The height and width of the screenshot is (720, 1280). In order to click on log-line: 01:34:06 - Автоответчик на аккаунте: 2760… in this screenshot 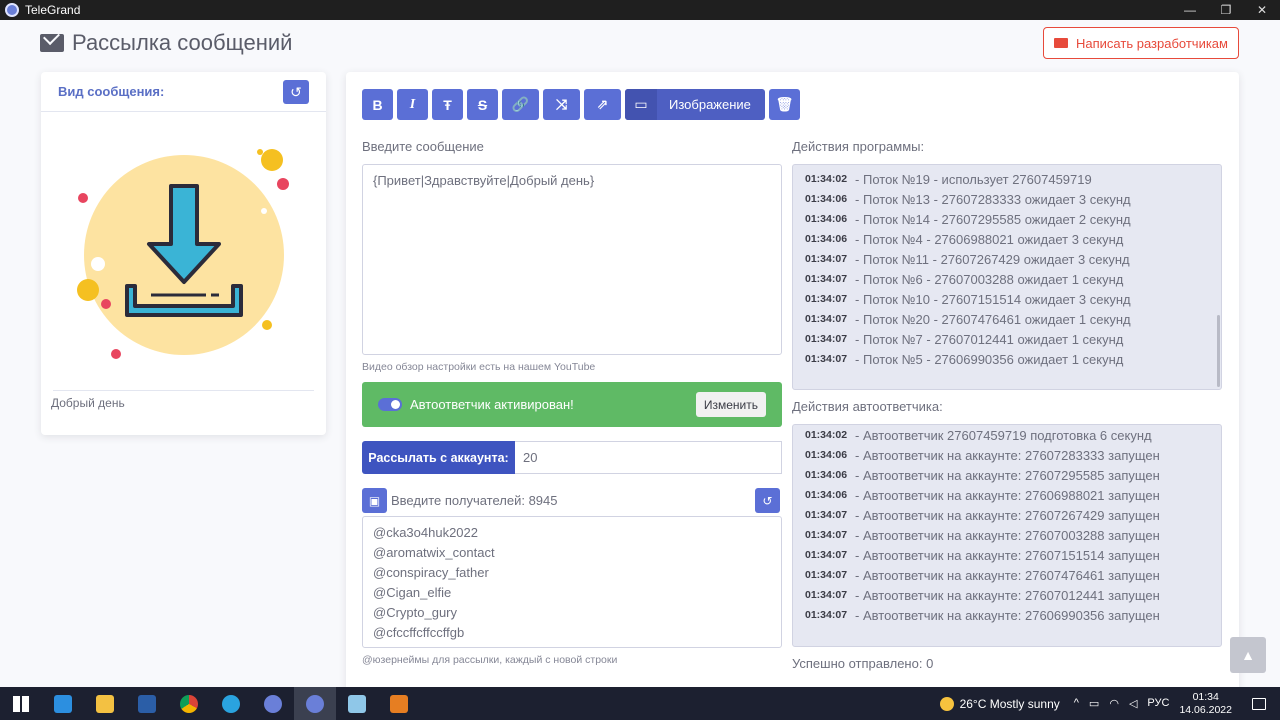, I will do `click(1007, 475)`.